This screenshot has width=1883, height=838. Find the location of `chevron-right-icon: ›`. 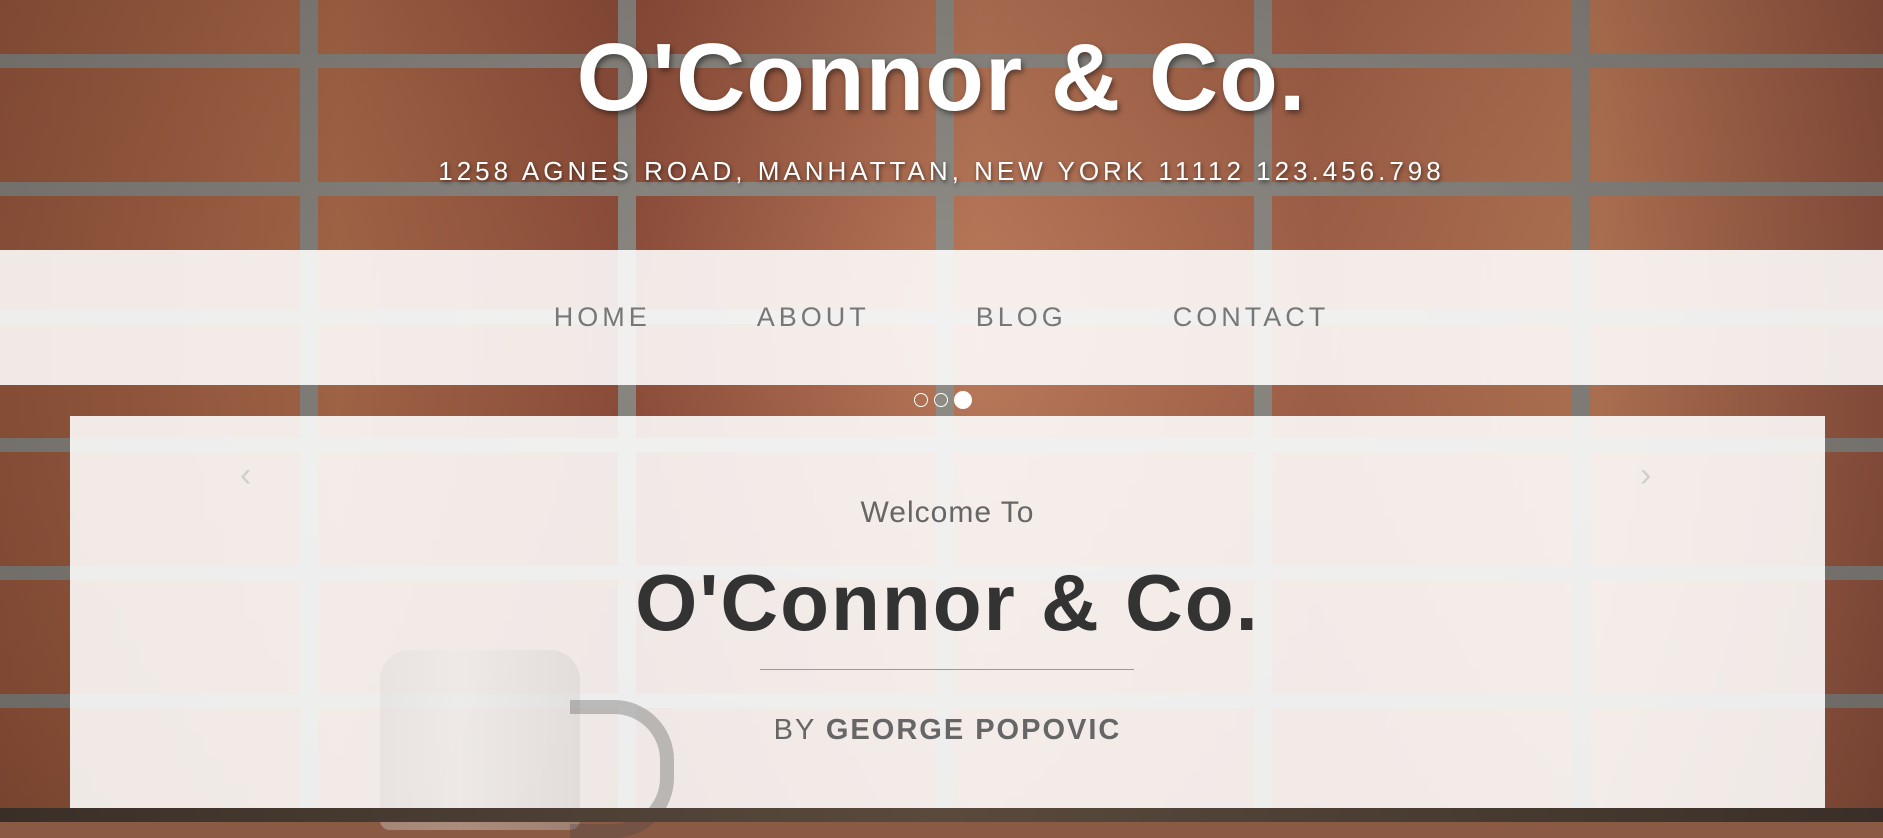

chevron-right-icon: › is located at coordinates (1645, 475).